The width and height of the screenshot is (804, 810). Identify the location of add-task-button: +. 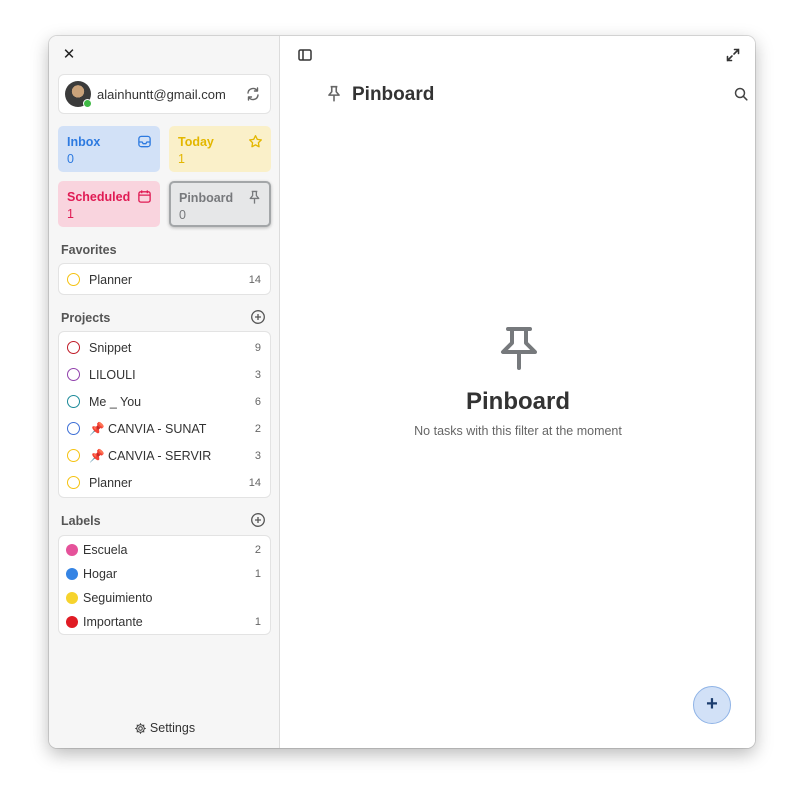
(712, 705).